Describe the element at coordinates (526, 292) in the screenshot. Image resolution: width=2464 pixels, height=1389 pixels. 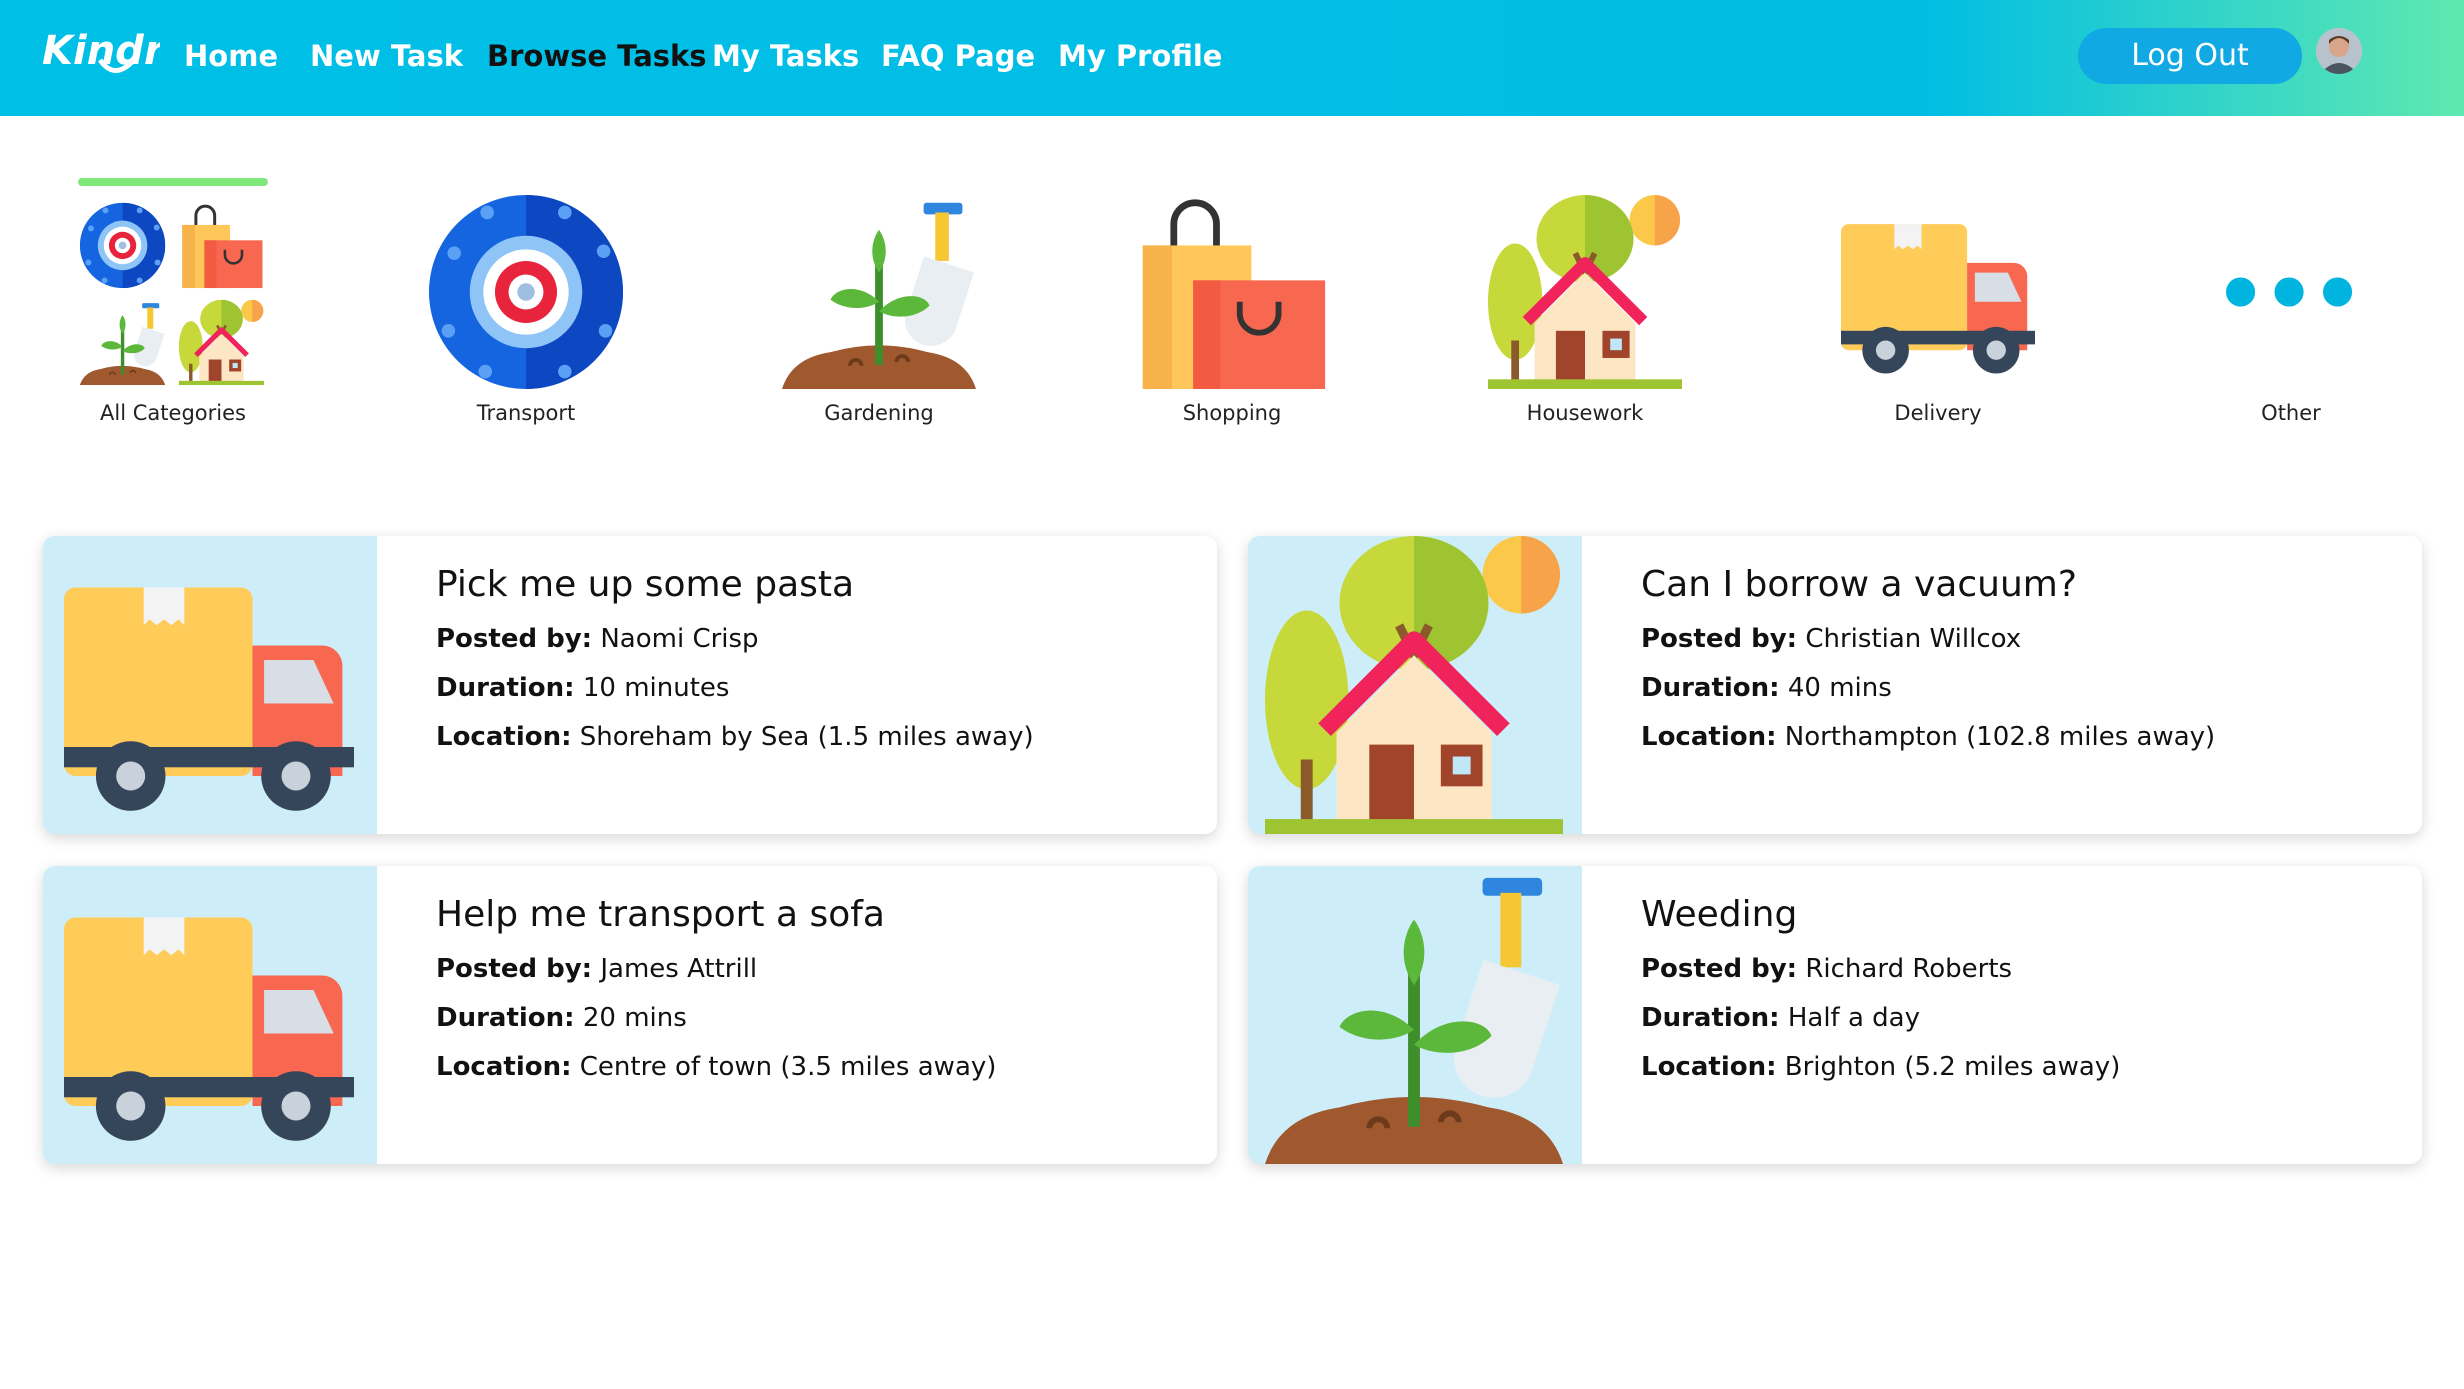
I see `tyre-icon` at that location.